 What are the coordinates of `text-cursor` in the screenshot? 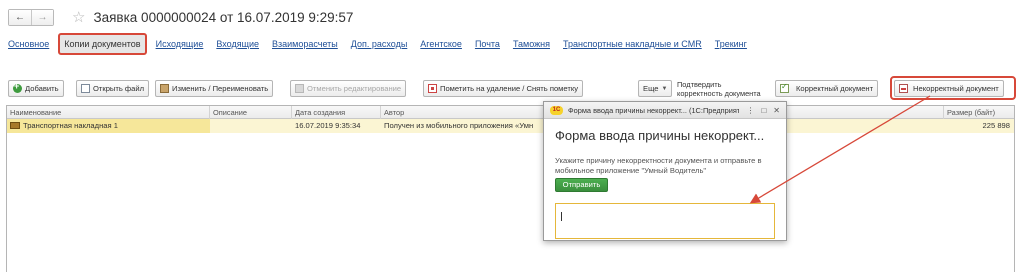 It's located at (561, 216).